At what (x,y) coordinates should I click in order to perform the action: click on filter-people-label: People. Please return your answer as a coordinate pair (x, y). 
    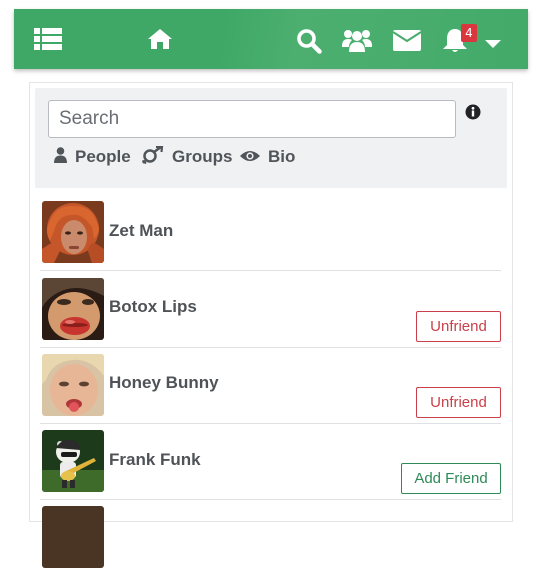
    Looking at the image, I should click on (103, 156).